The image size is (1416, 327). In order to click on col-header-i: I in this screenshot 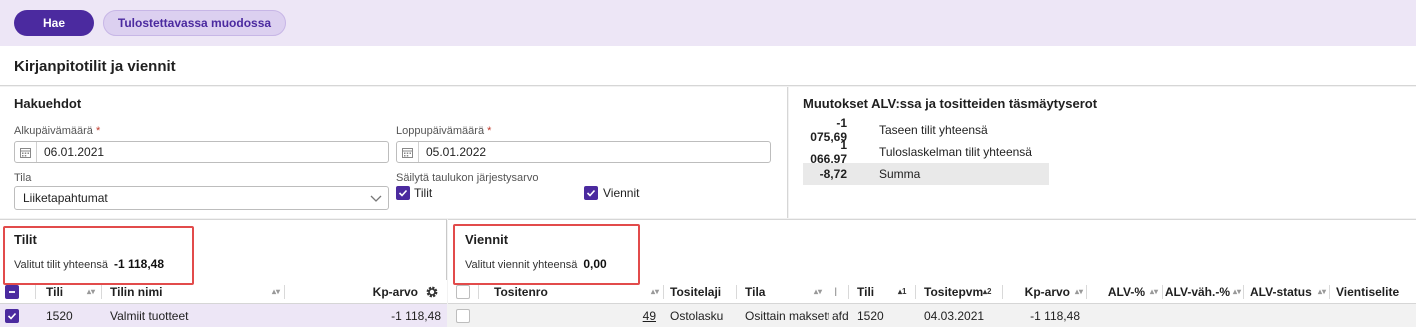, I will do `click(837, 292)`.